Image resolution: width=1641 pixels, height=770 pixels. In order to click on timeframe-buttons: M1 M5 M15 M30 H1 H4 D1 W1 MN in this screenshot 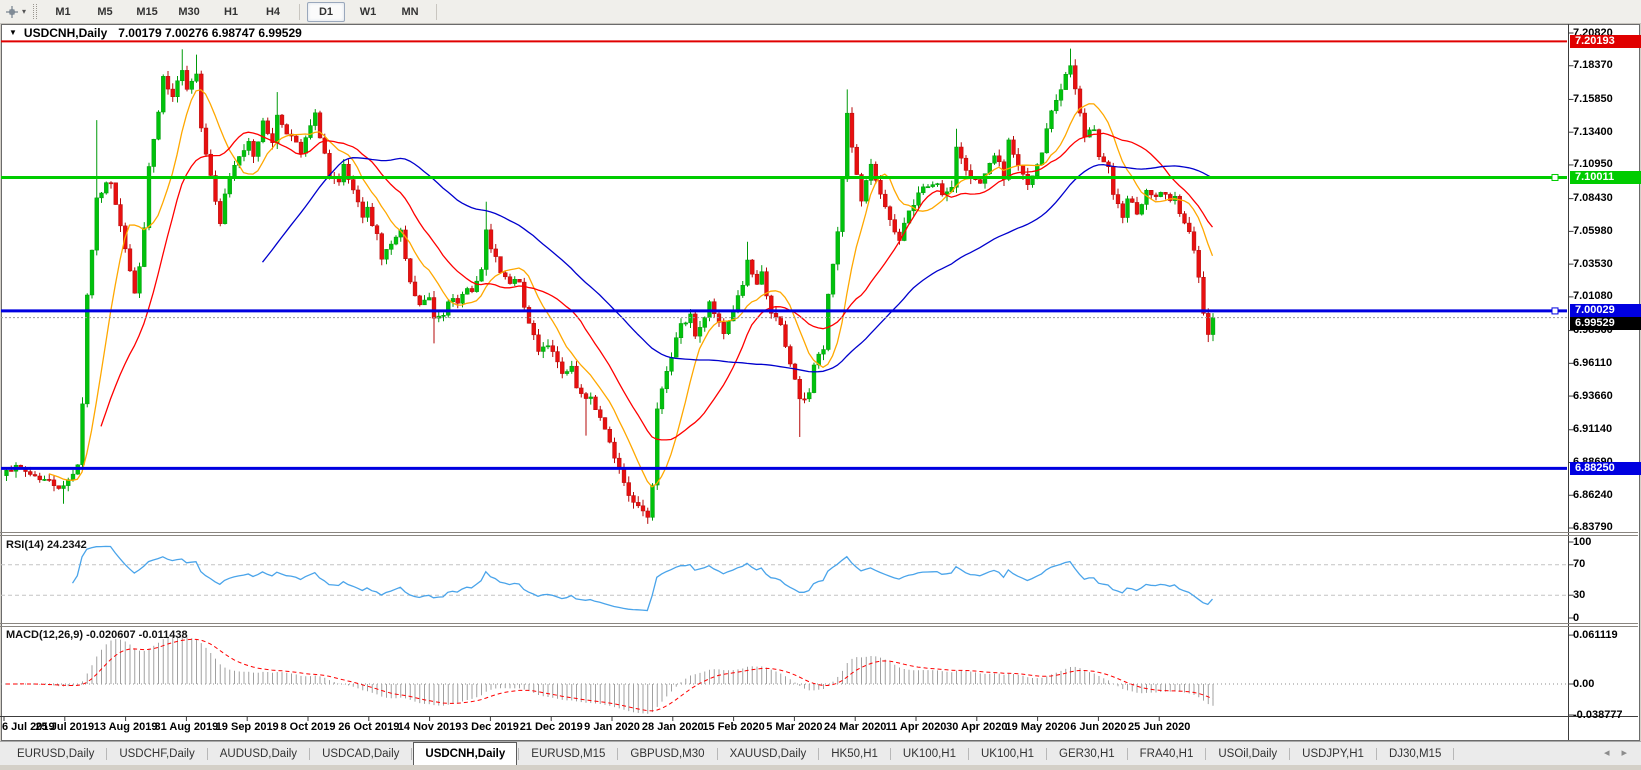, I will do `click(244, 11)`.